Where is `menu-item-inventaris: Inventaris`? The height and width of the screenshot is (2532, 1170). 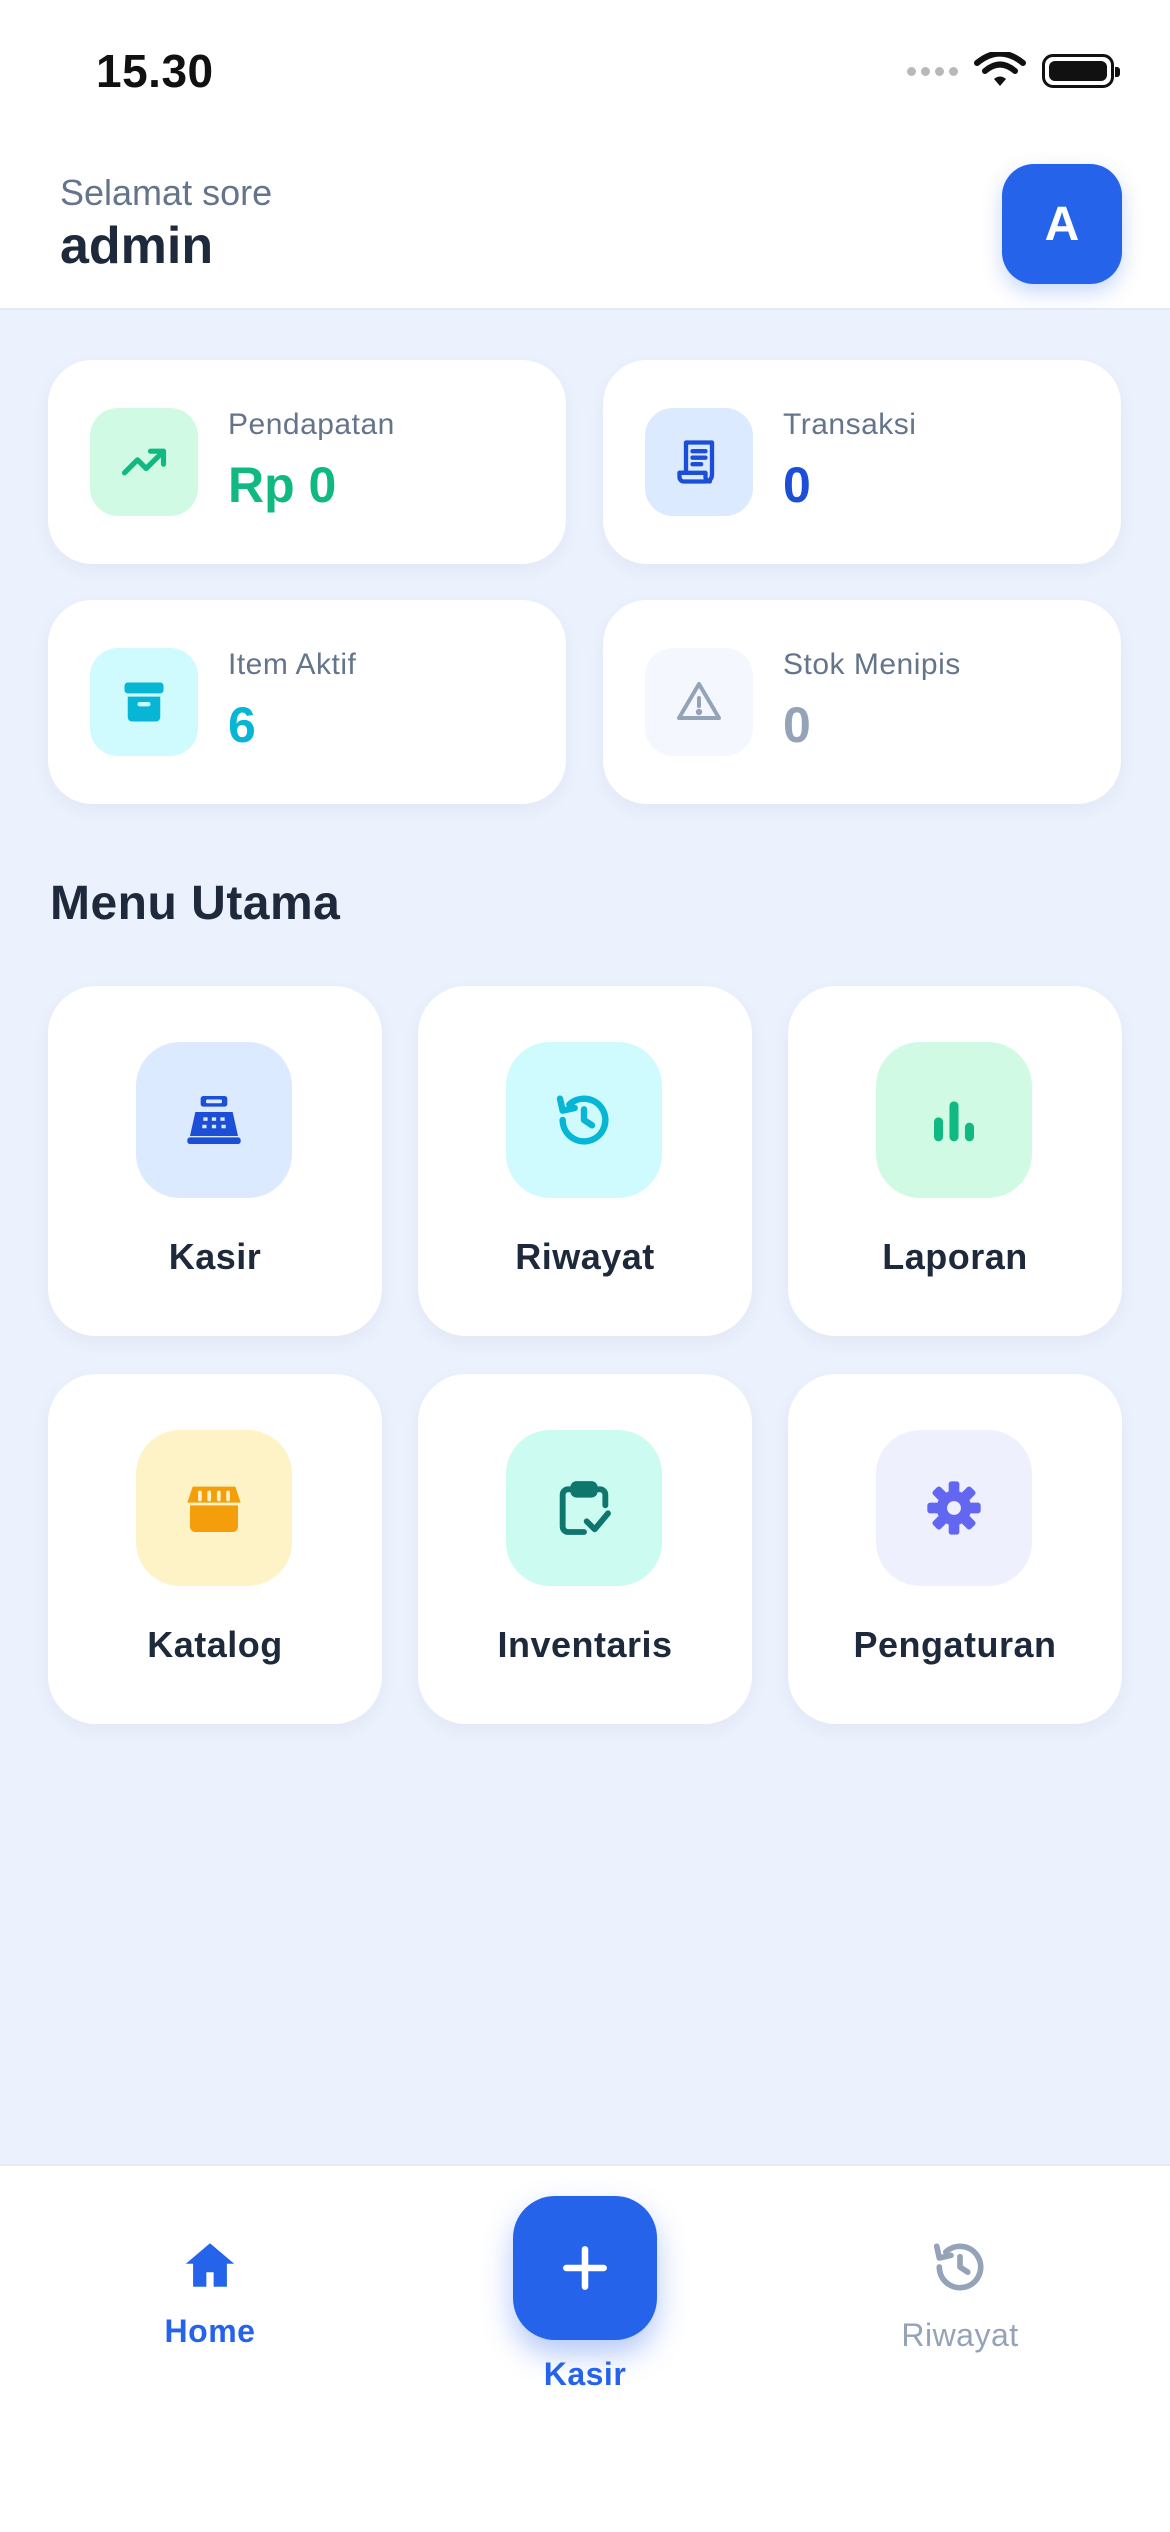 menu-item-inventaris: Inventaris is located at coordinates (585, 1549).